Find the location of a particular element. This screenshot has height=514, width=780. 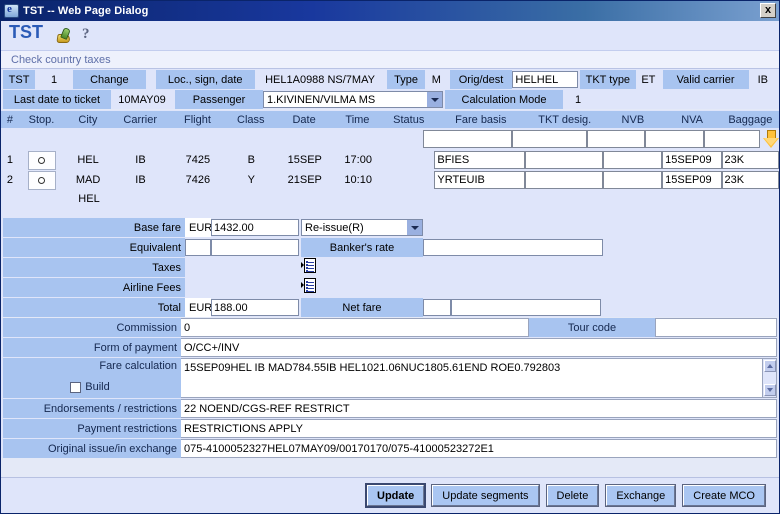

row2-baggage-input: 23K is located at coordinates (750, 180).